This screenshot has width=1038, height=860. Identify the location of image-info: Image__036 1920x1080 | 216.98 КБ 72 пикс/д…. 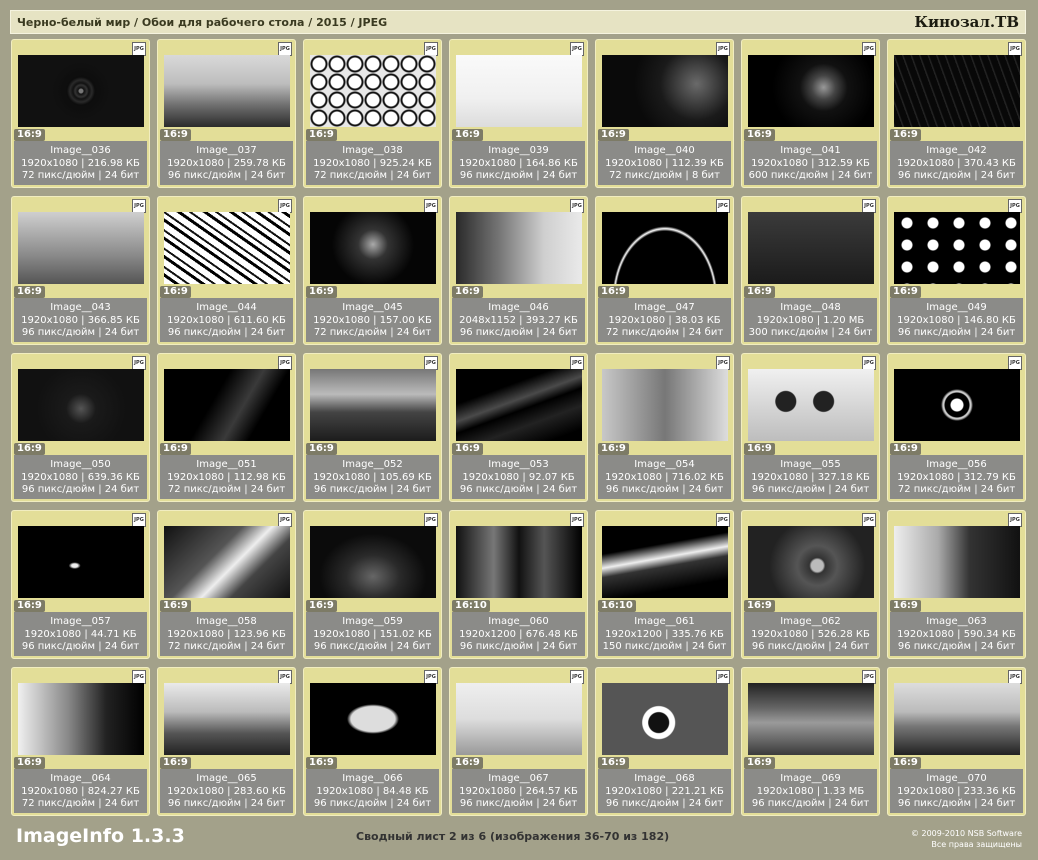
(80, 163).